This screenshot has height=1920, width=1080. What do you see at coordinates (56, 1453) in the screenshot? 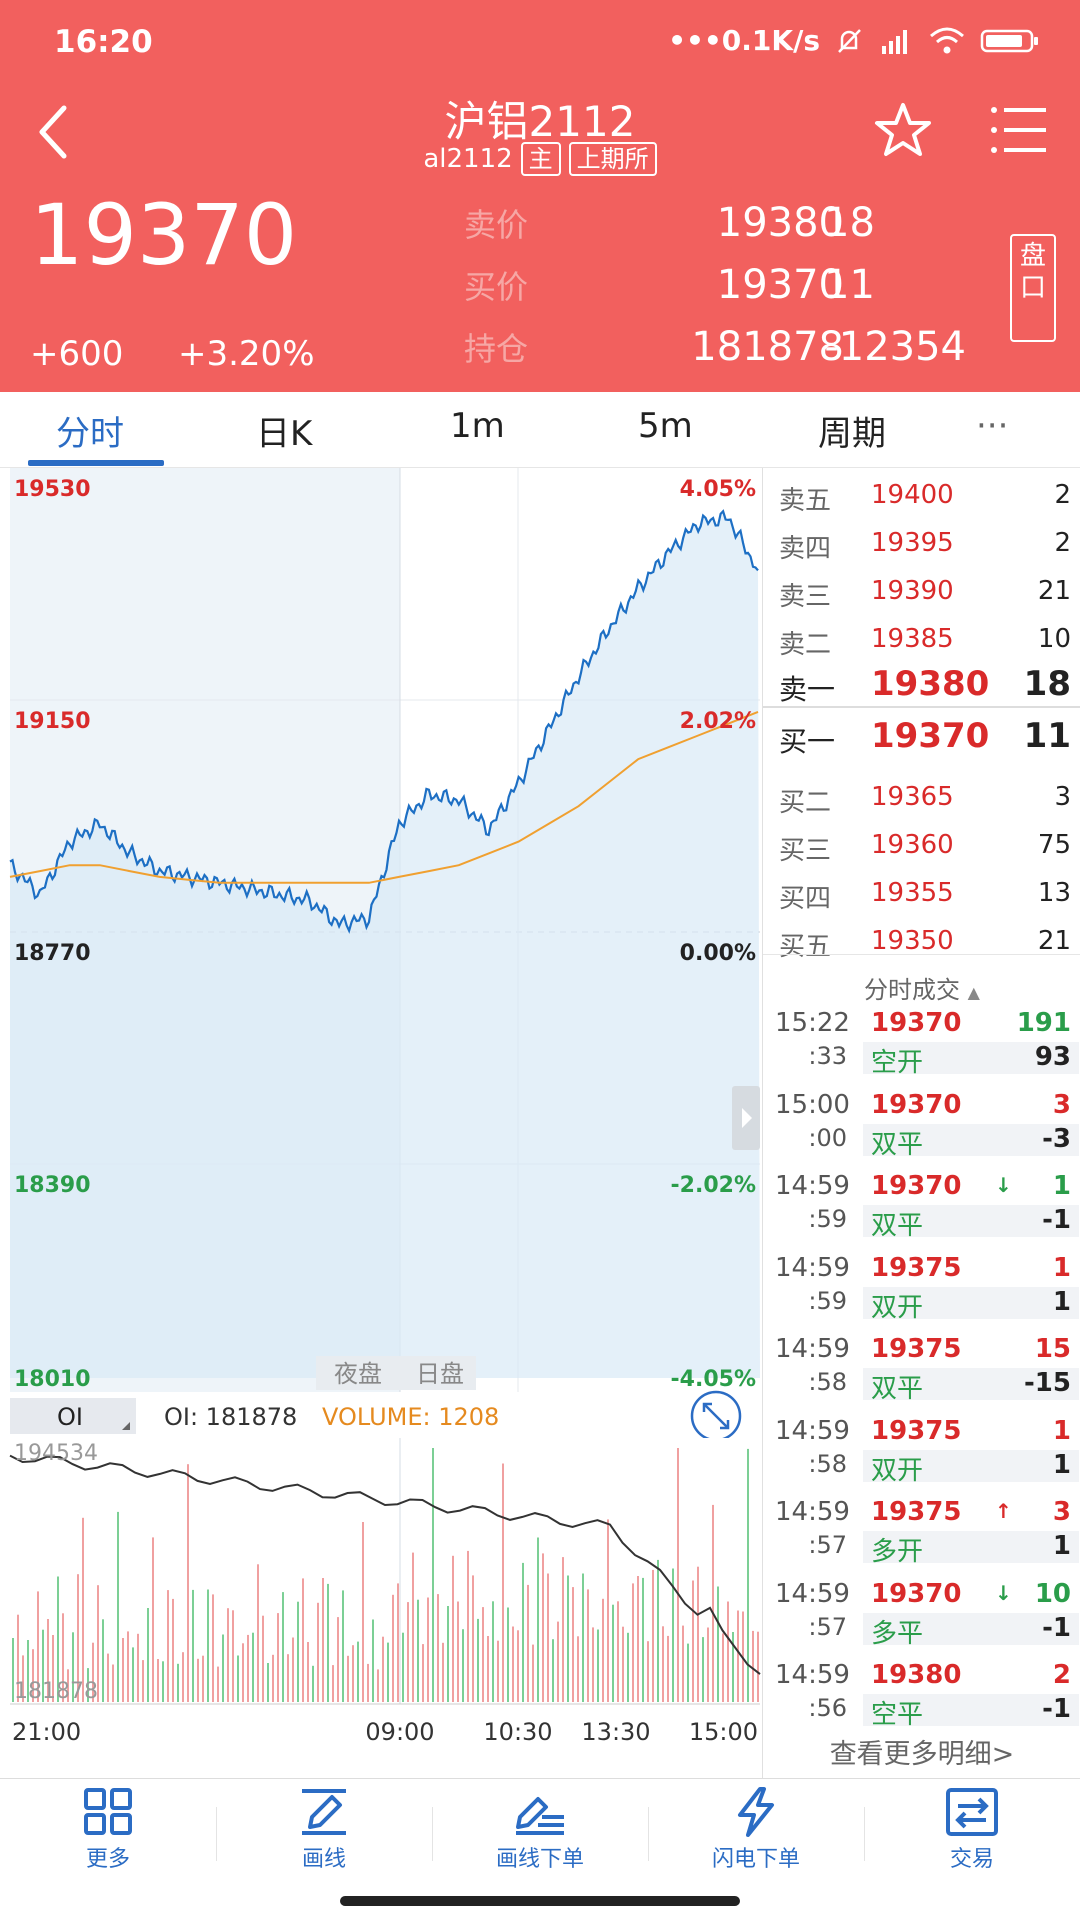
I see `subchart-top-value: 194534` at bounding box center [56, 1453].